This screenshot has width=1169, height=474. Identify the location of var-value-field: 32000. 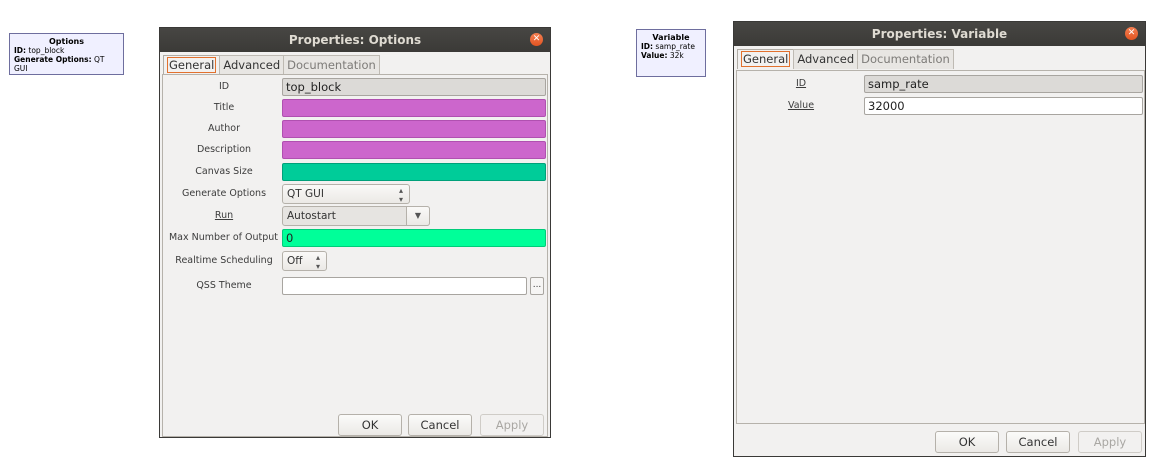
(1003, 106).